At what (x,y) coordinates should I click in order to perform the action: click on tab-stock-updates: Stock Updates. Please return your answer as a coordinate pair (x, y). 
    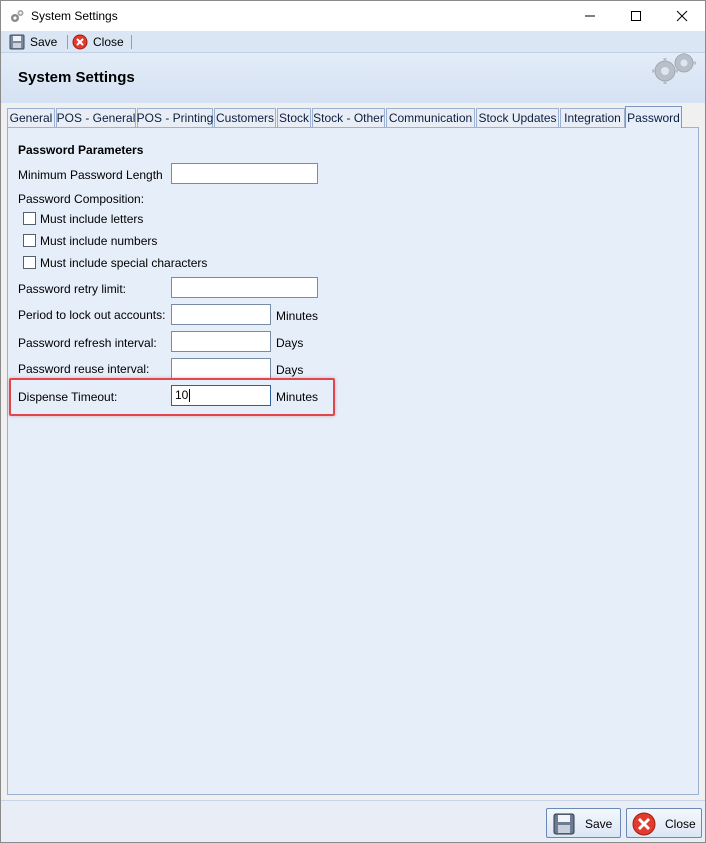
    Looking at the image, I should click on (517, 117).